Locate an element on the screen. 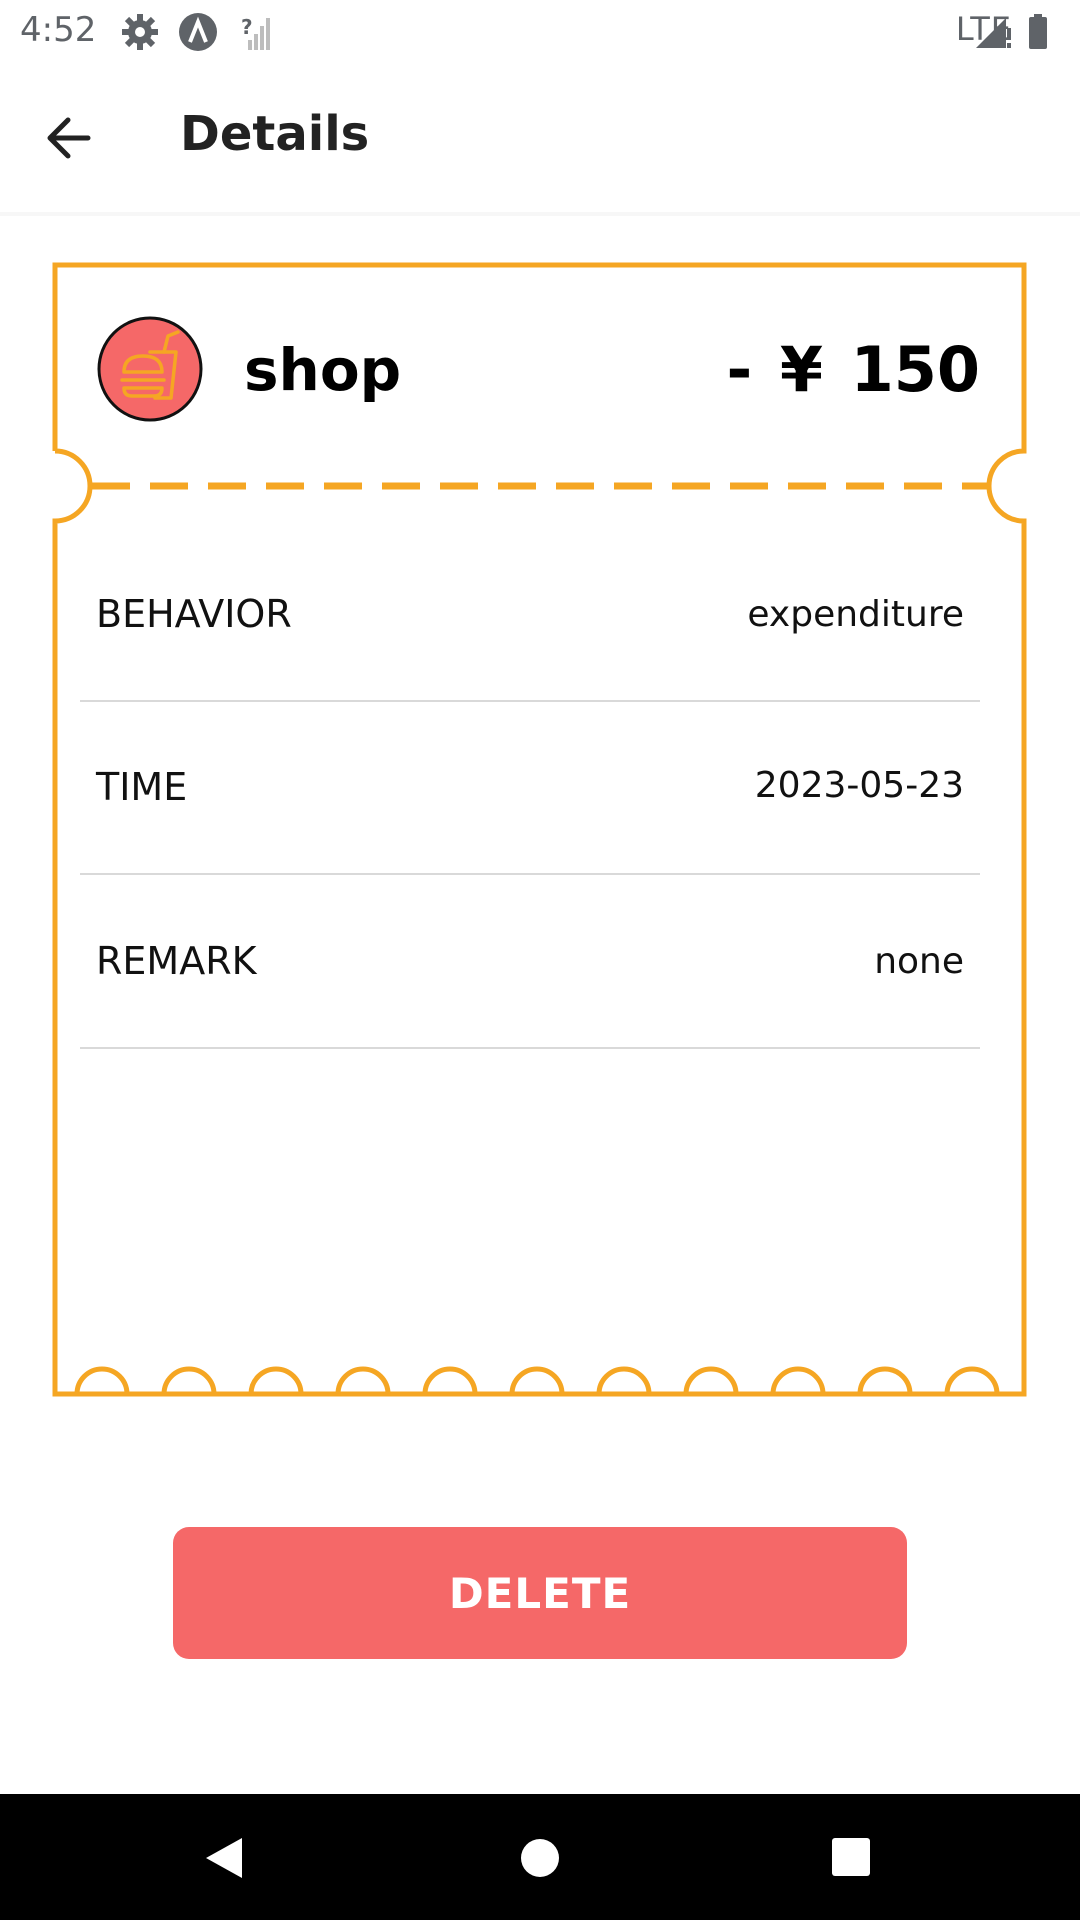 This screenshot has width=1080, height=1920. category-name: shop is located at coordinates (323, 370).